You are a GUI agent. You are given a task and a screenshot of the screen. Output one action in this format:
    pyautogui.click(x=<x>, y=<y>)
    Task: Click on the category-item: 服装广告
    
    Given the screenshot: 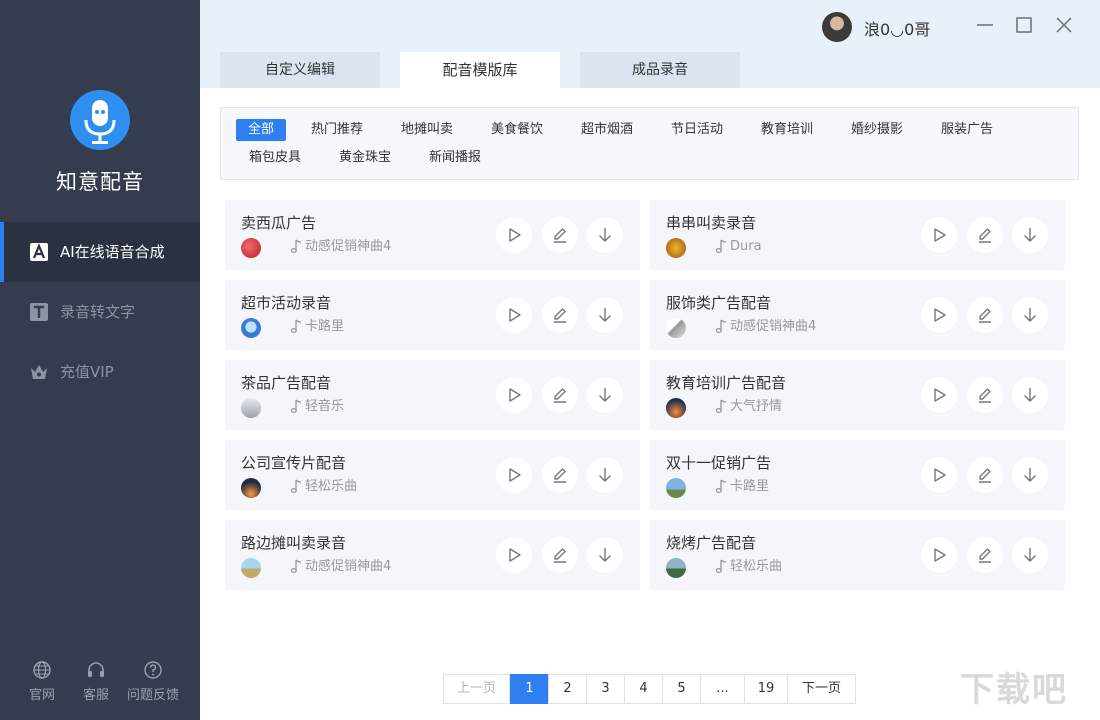 What is the action you would take?
    pyautogui.click(x=967, y=130)
    